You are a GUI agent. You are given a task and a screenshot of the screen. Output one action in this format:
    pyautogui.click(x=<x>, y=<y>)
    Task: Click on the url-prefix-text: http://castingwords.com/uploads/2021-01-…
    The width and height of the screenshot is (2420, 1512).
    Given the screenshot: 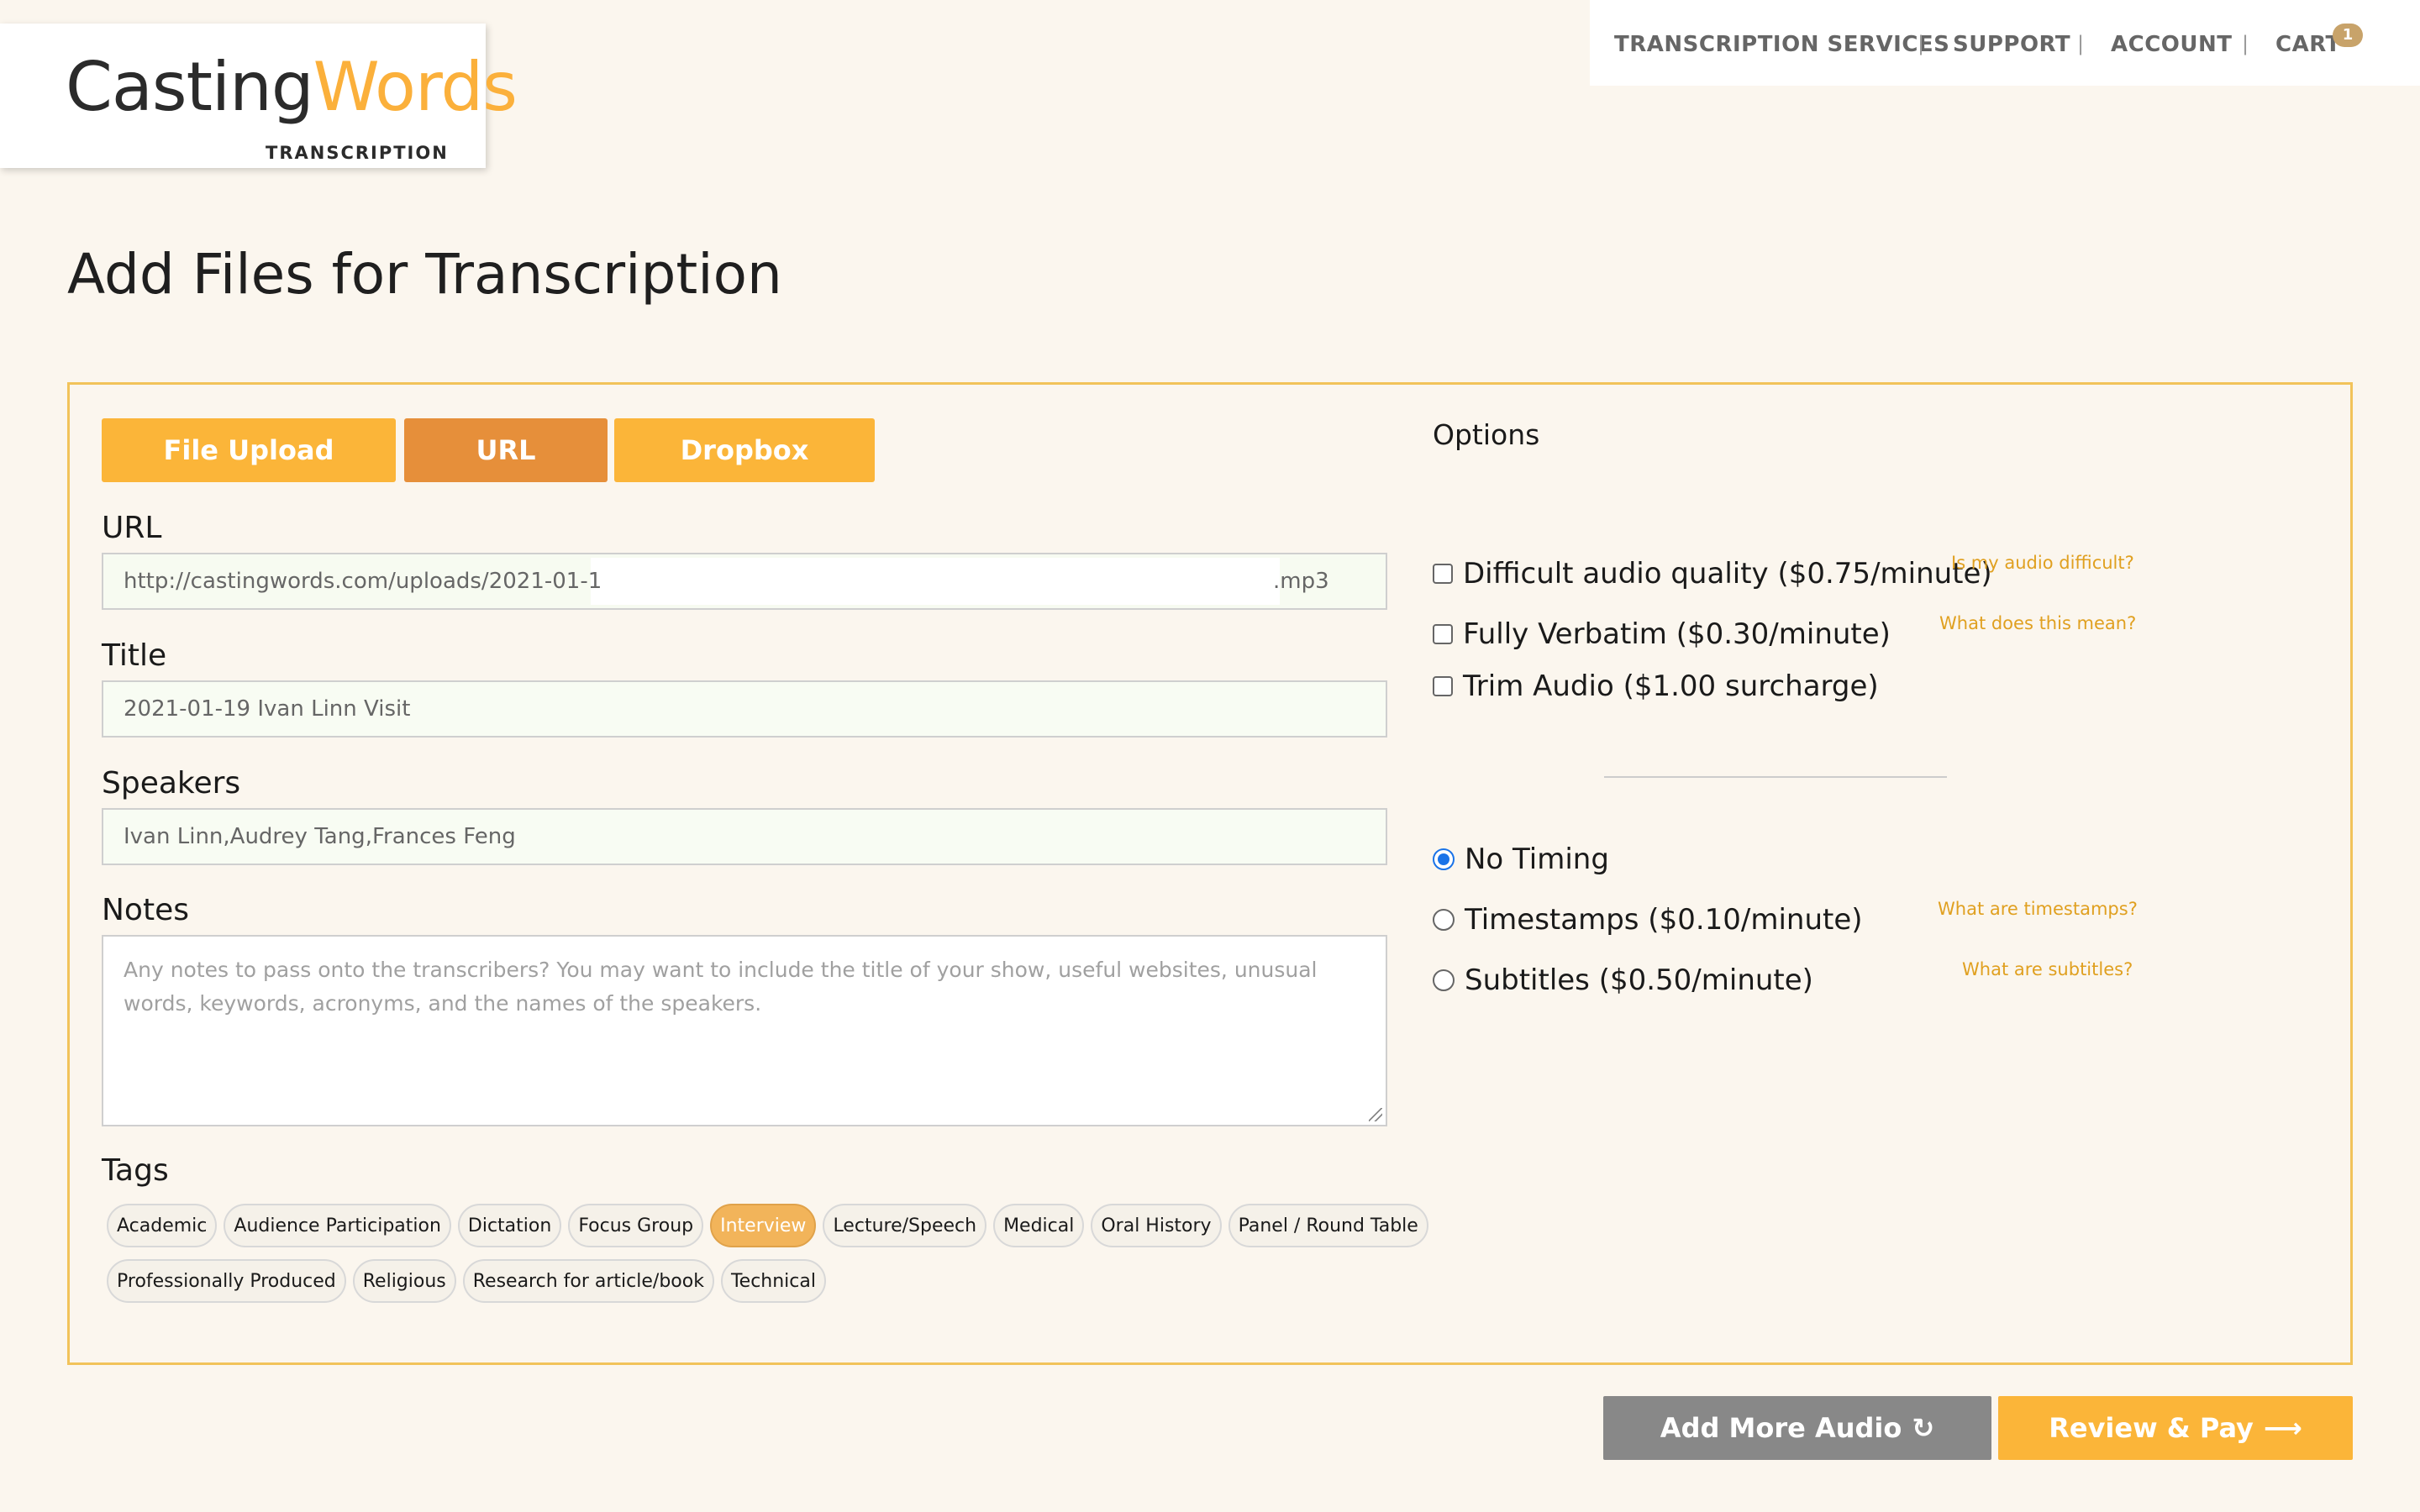 What is the action you would take?
    pyautogui.click(x=363, y=581)
    